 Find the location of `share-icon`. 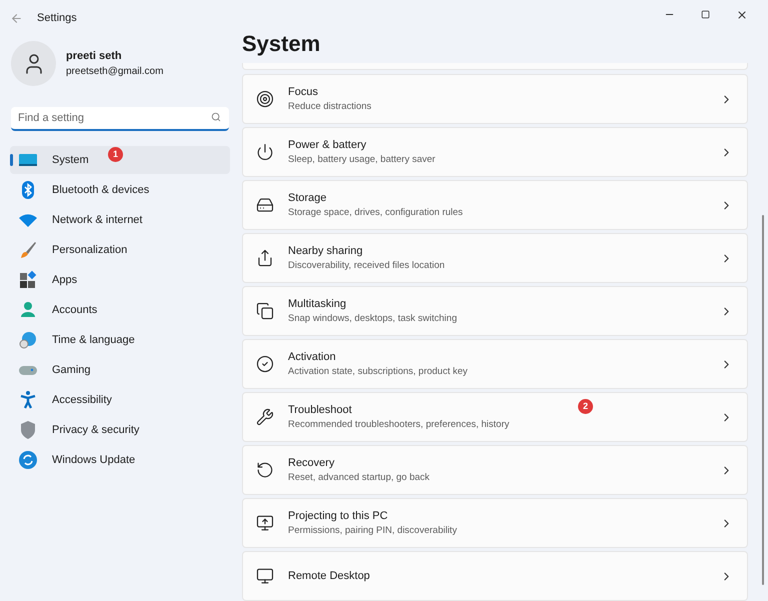

share-icon is located at coordinates (265, 258).